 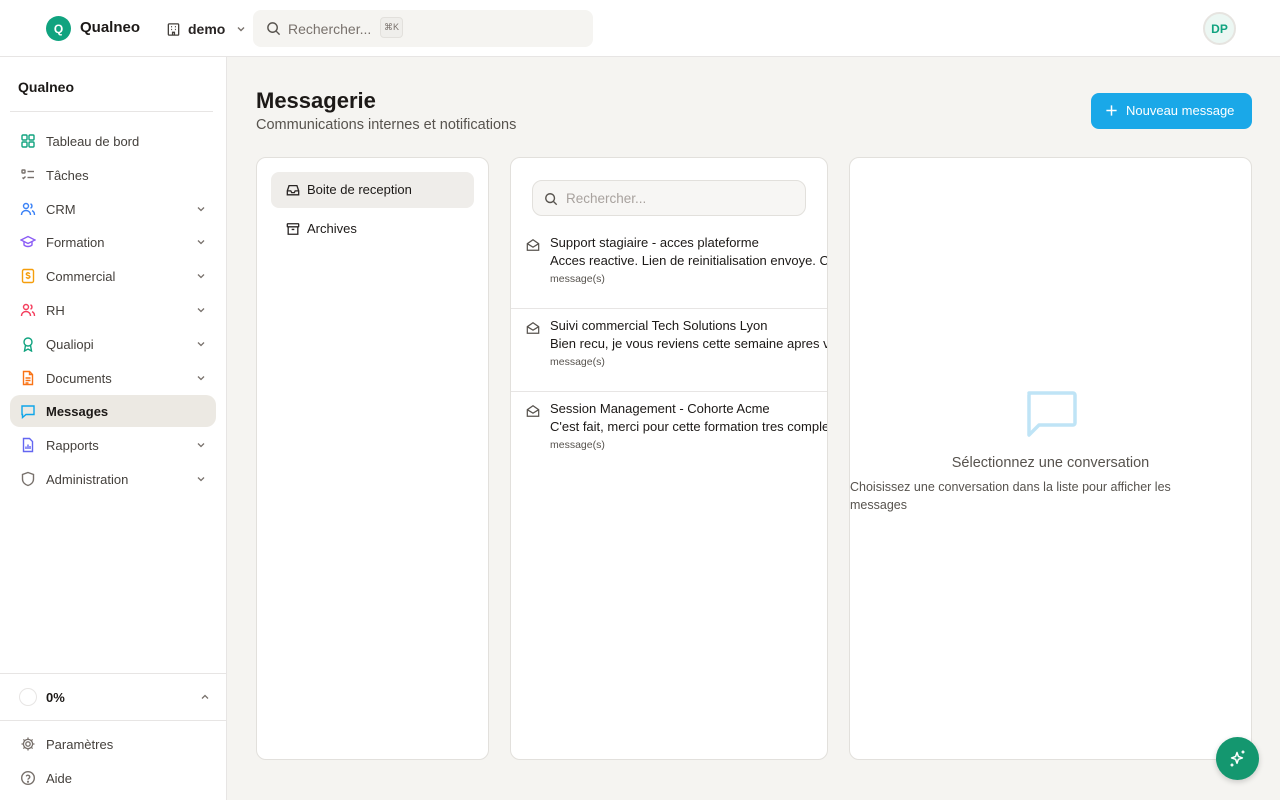 What do you see at coordinates (61, 209) in the screenshot?
I see `sidebar-item-label: CRM` at bounding box center [61, 209].